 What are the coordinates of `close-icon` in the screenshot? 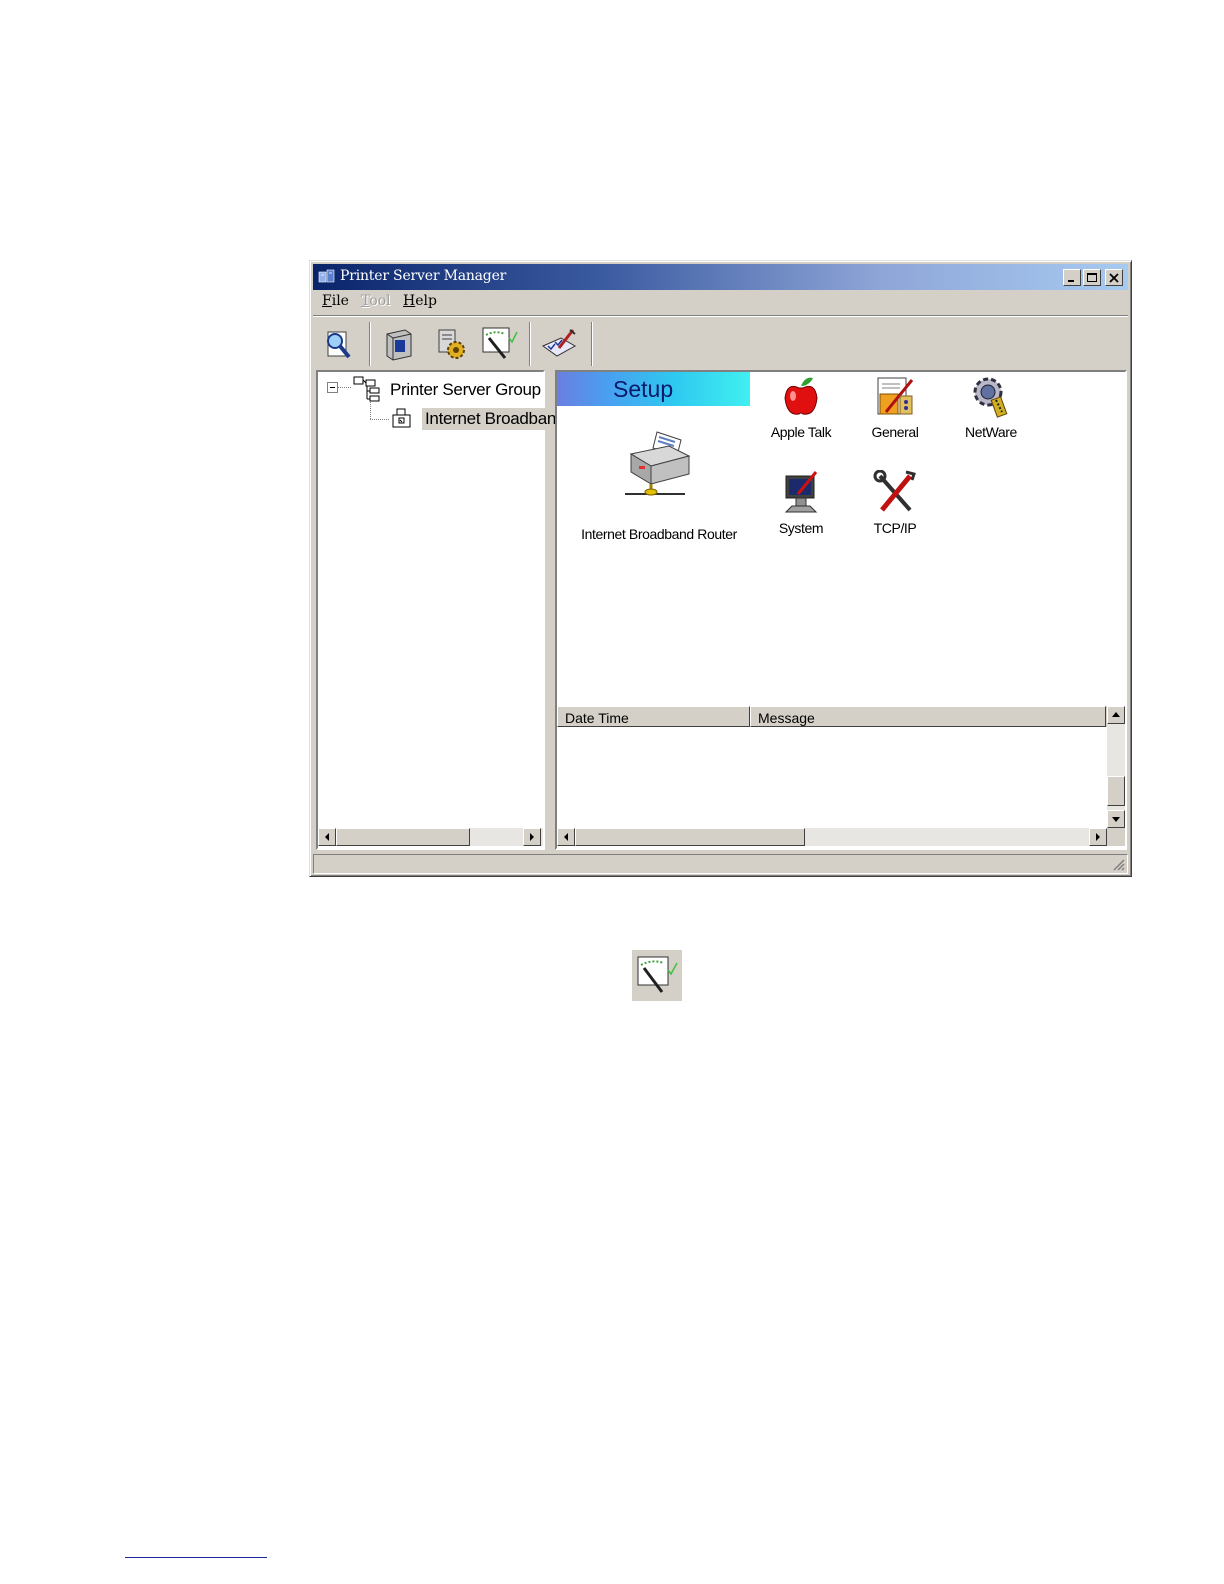 It's located at (1114, 278).